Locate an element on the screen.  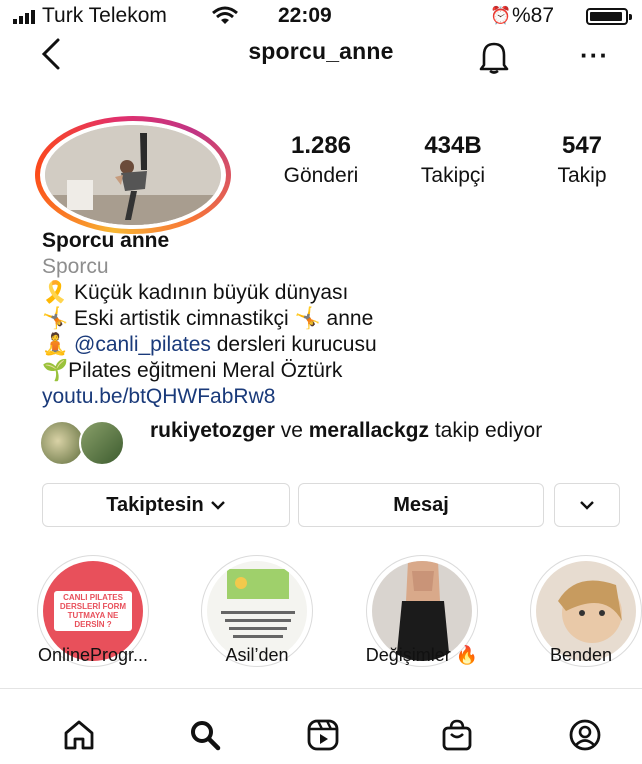
clock-time: 22:09 is located at coordinates (305, 15).